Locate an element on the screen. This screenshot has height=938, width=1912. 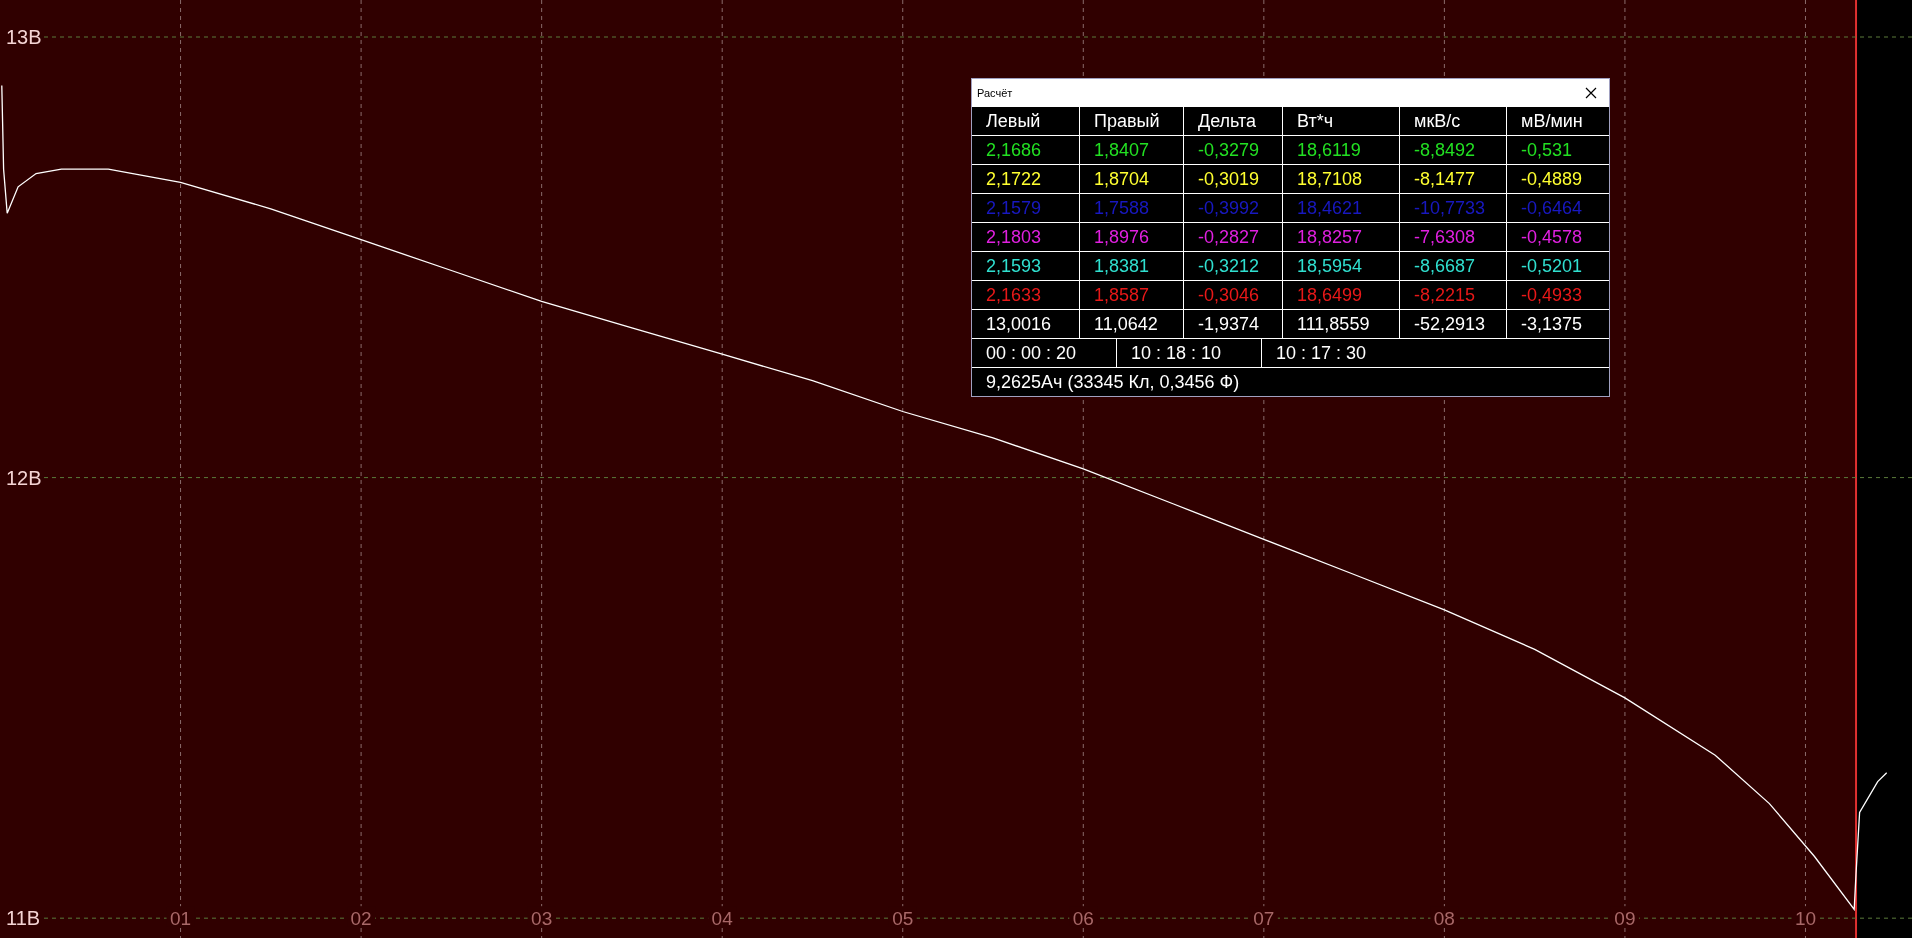
table-cell: -8,6687 is located at coordinates (1453, 266).